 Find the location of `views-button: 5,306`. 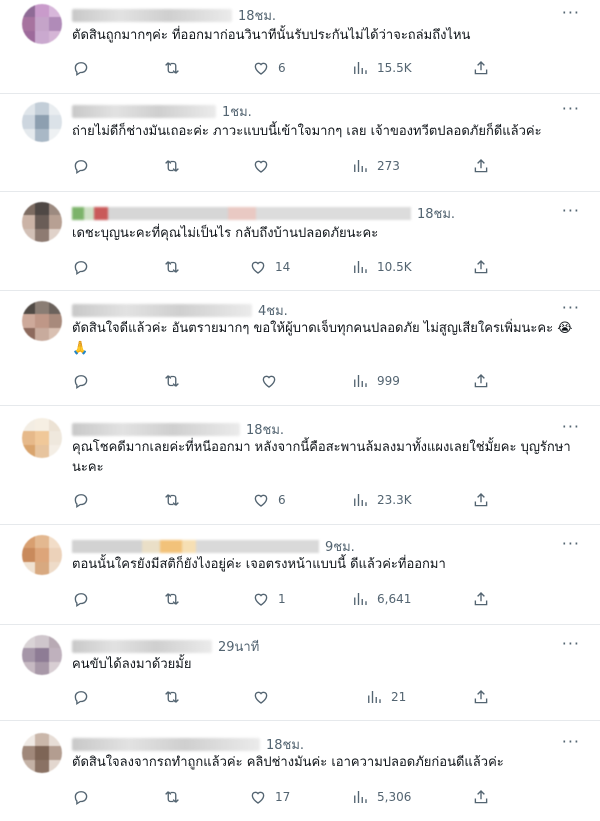

views-button: 5,306 is located at coordinates (381, 797).